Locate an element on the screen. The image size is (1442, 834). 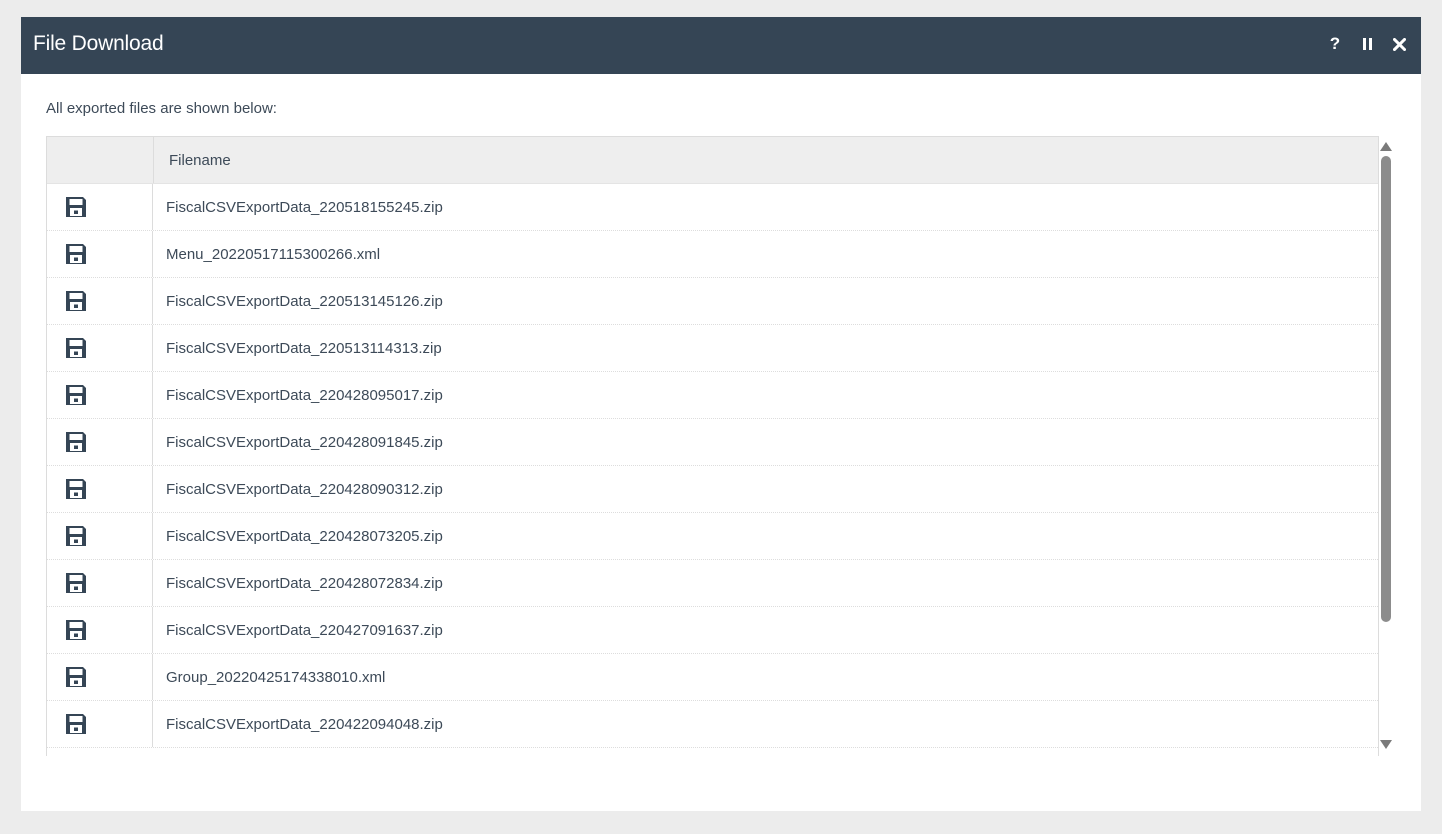
header-filename: Filename is located at coordinates (766, 160).